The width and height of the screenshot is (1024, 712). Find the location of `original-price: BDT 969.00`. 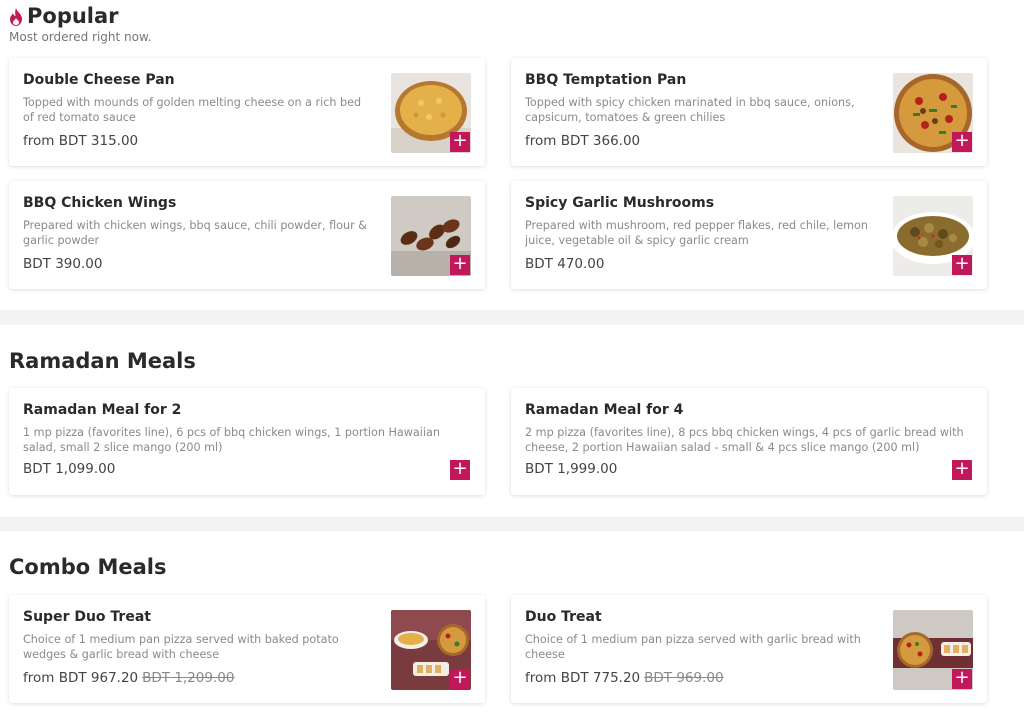

original-price: BDT 969.00 is located at coordinates (684, 678).